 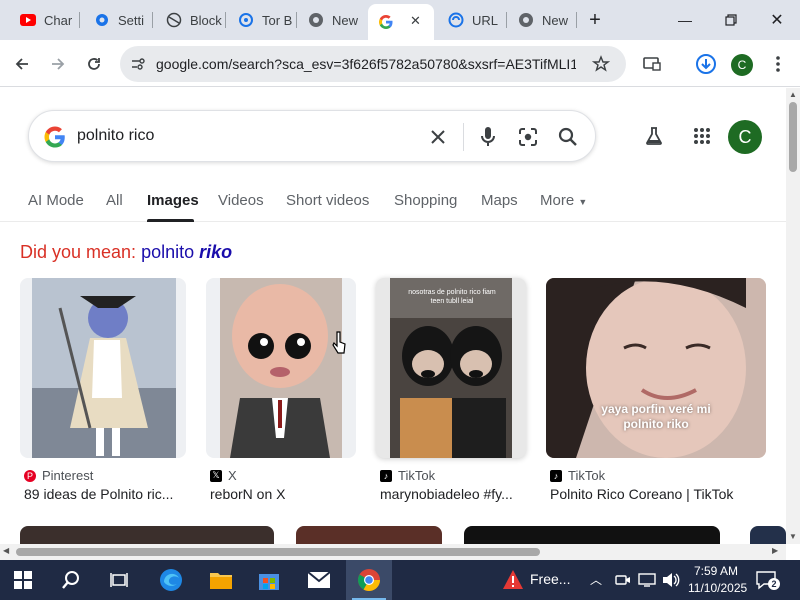 What do you see at coordinates (221, 580) in the screenshot?
I see `taskbar-file-explorer` at bounding box center [221, 580].